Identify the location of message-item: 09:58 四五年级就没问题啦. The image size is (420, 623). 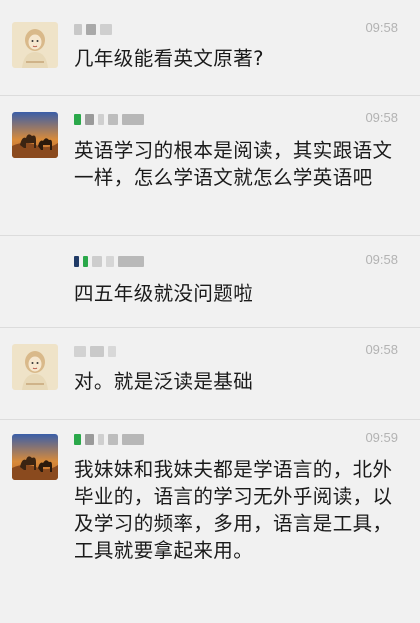
(210, 282).